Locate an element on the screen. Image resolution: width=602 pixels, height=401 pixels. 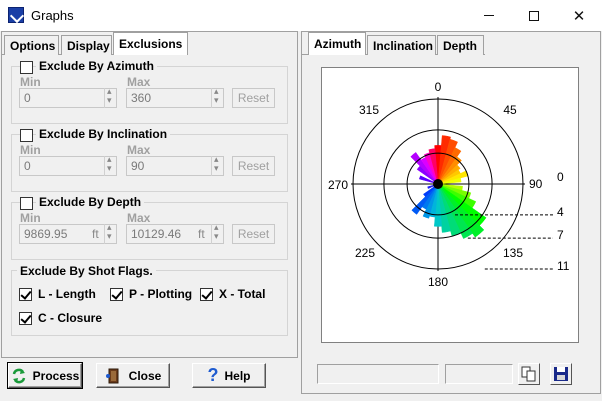
help-label: Help is located at coordinates (237, 375).